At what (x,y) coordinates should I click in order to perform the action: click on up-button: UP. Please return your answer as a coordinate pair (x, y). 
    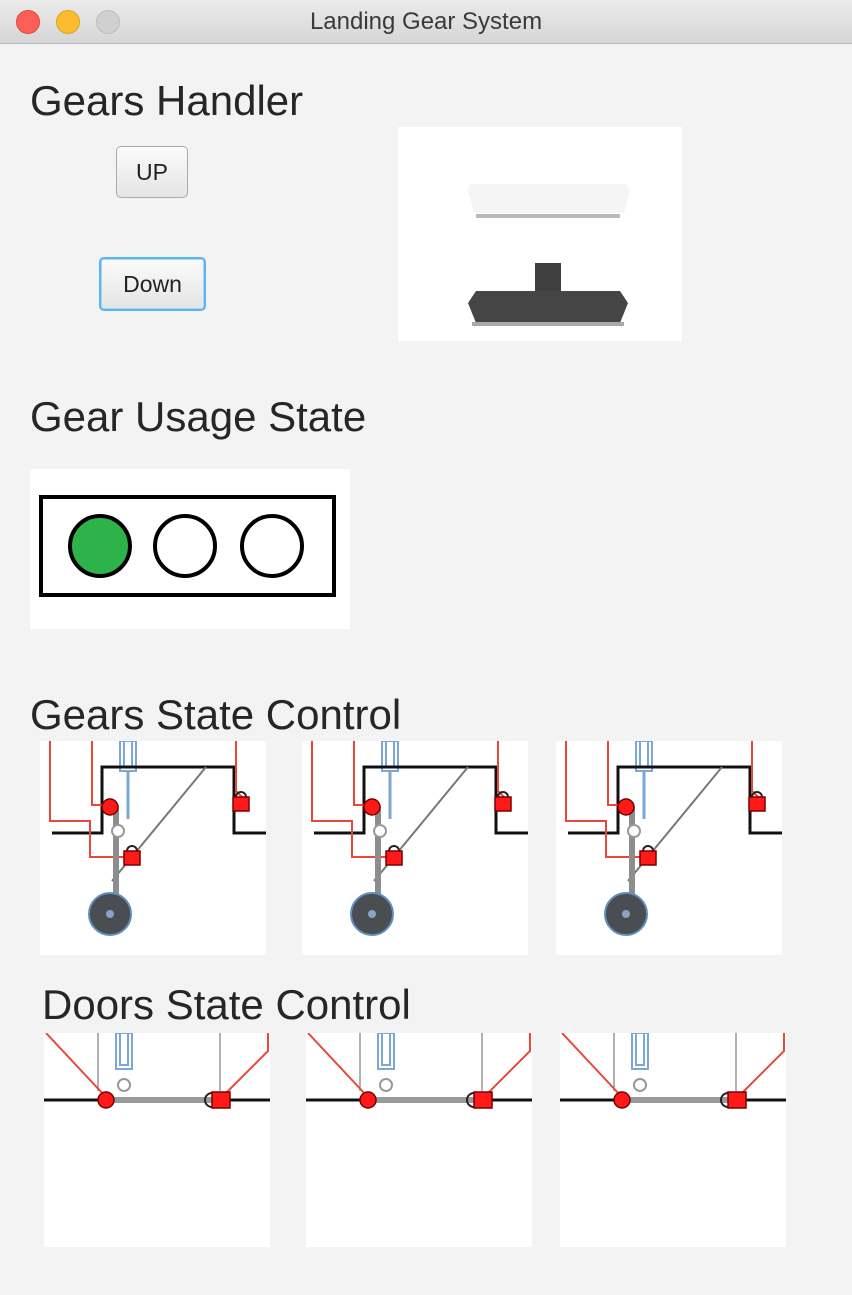
    Looking at the image, I should click on (152, 172).